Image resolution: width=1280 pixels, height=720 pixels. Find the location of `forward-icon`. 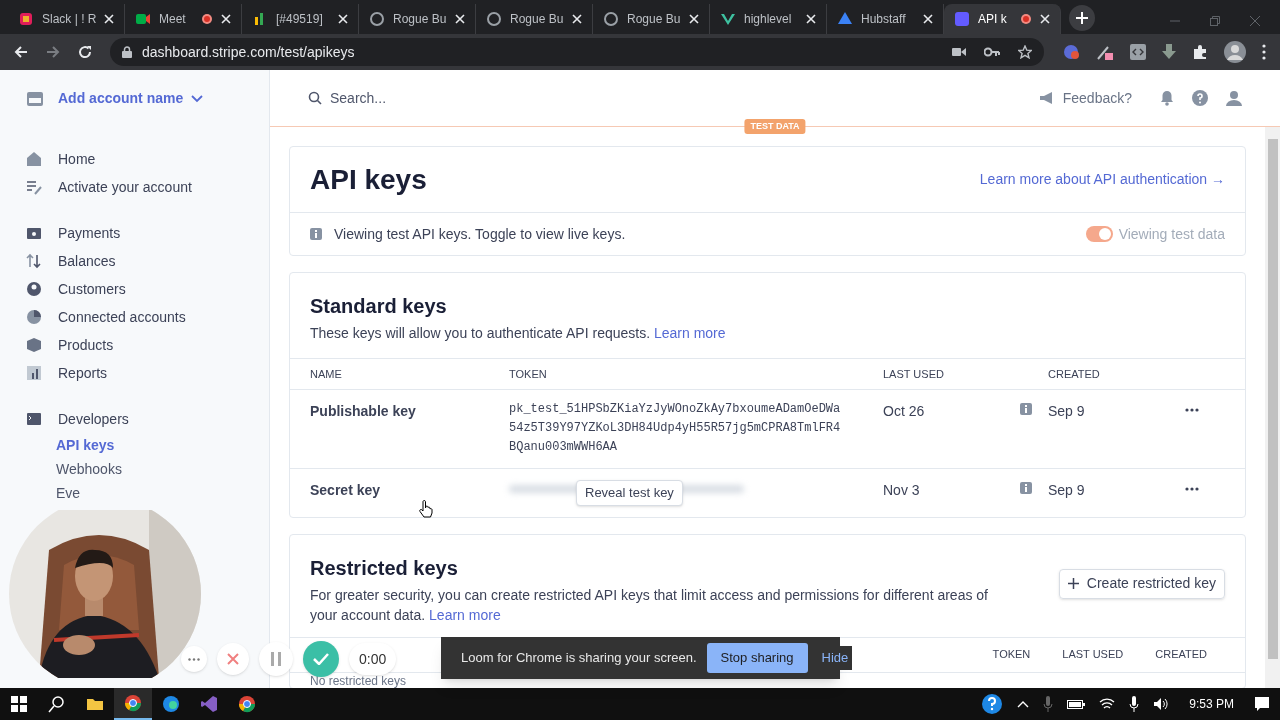

forward-icon is located at coordinates (53, 52).